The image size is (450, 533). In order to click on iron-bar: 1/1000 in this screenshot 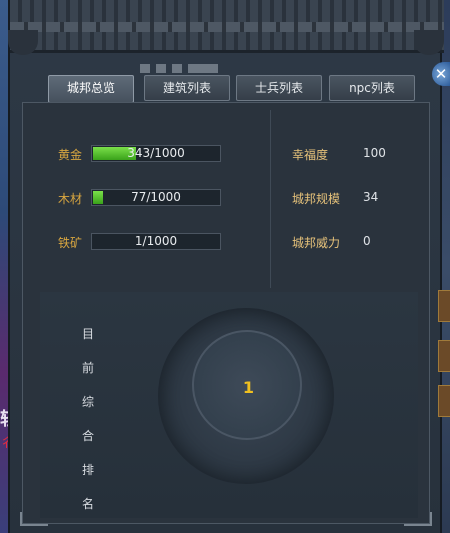, I will do `click(156, 241)`.